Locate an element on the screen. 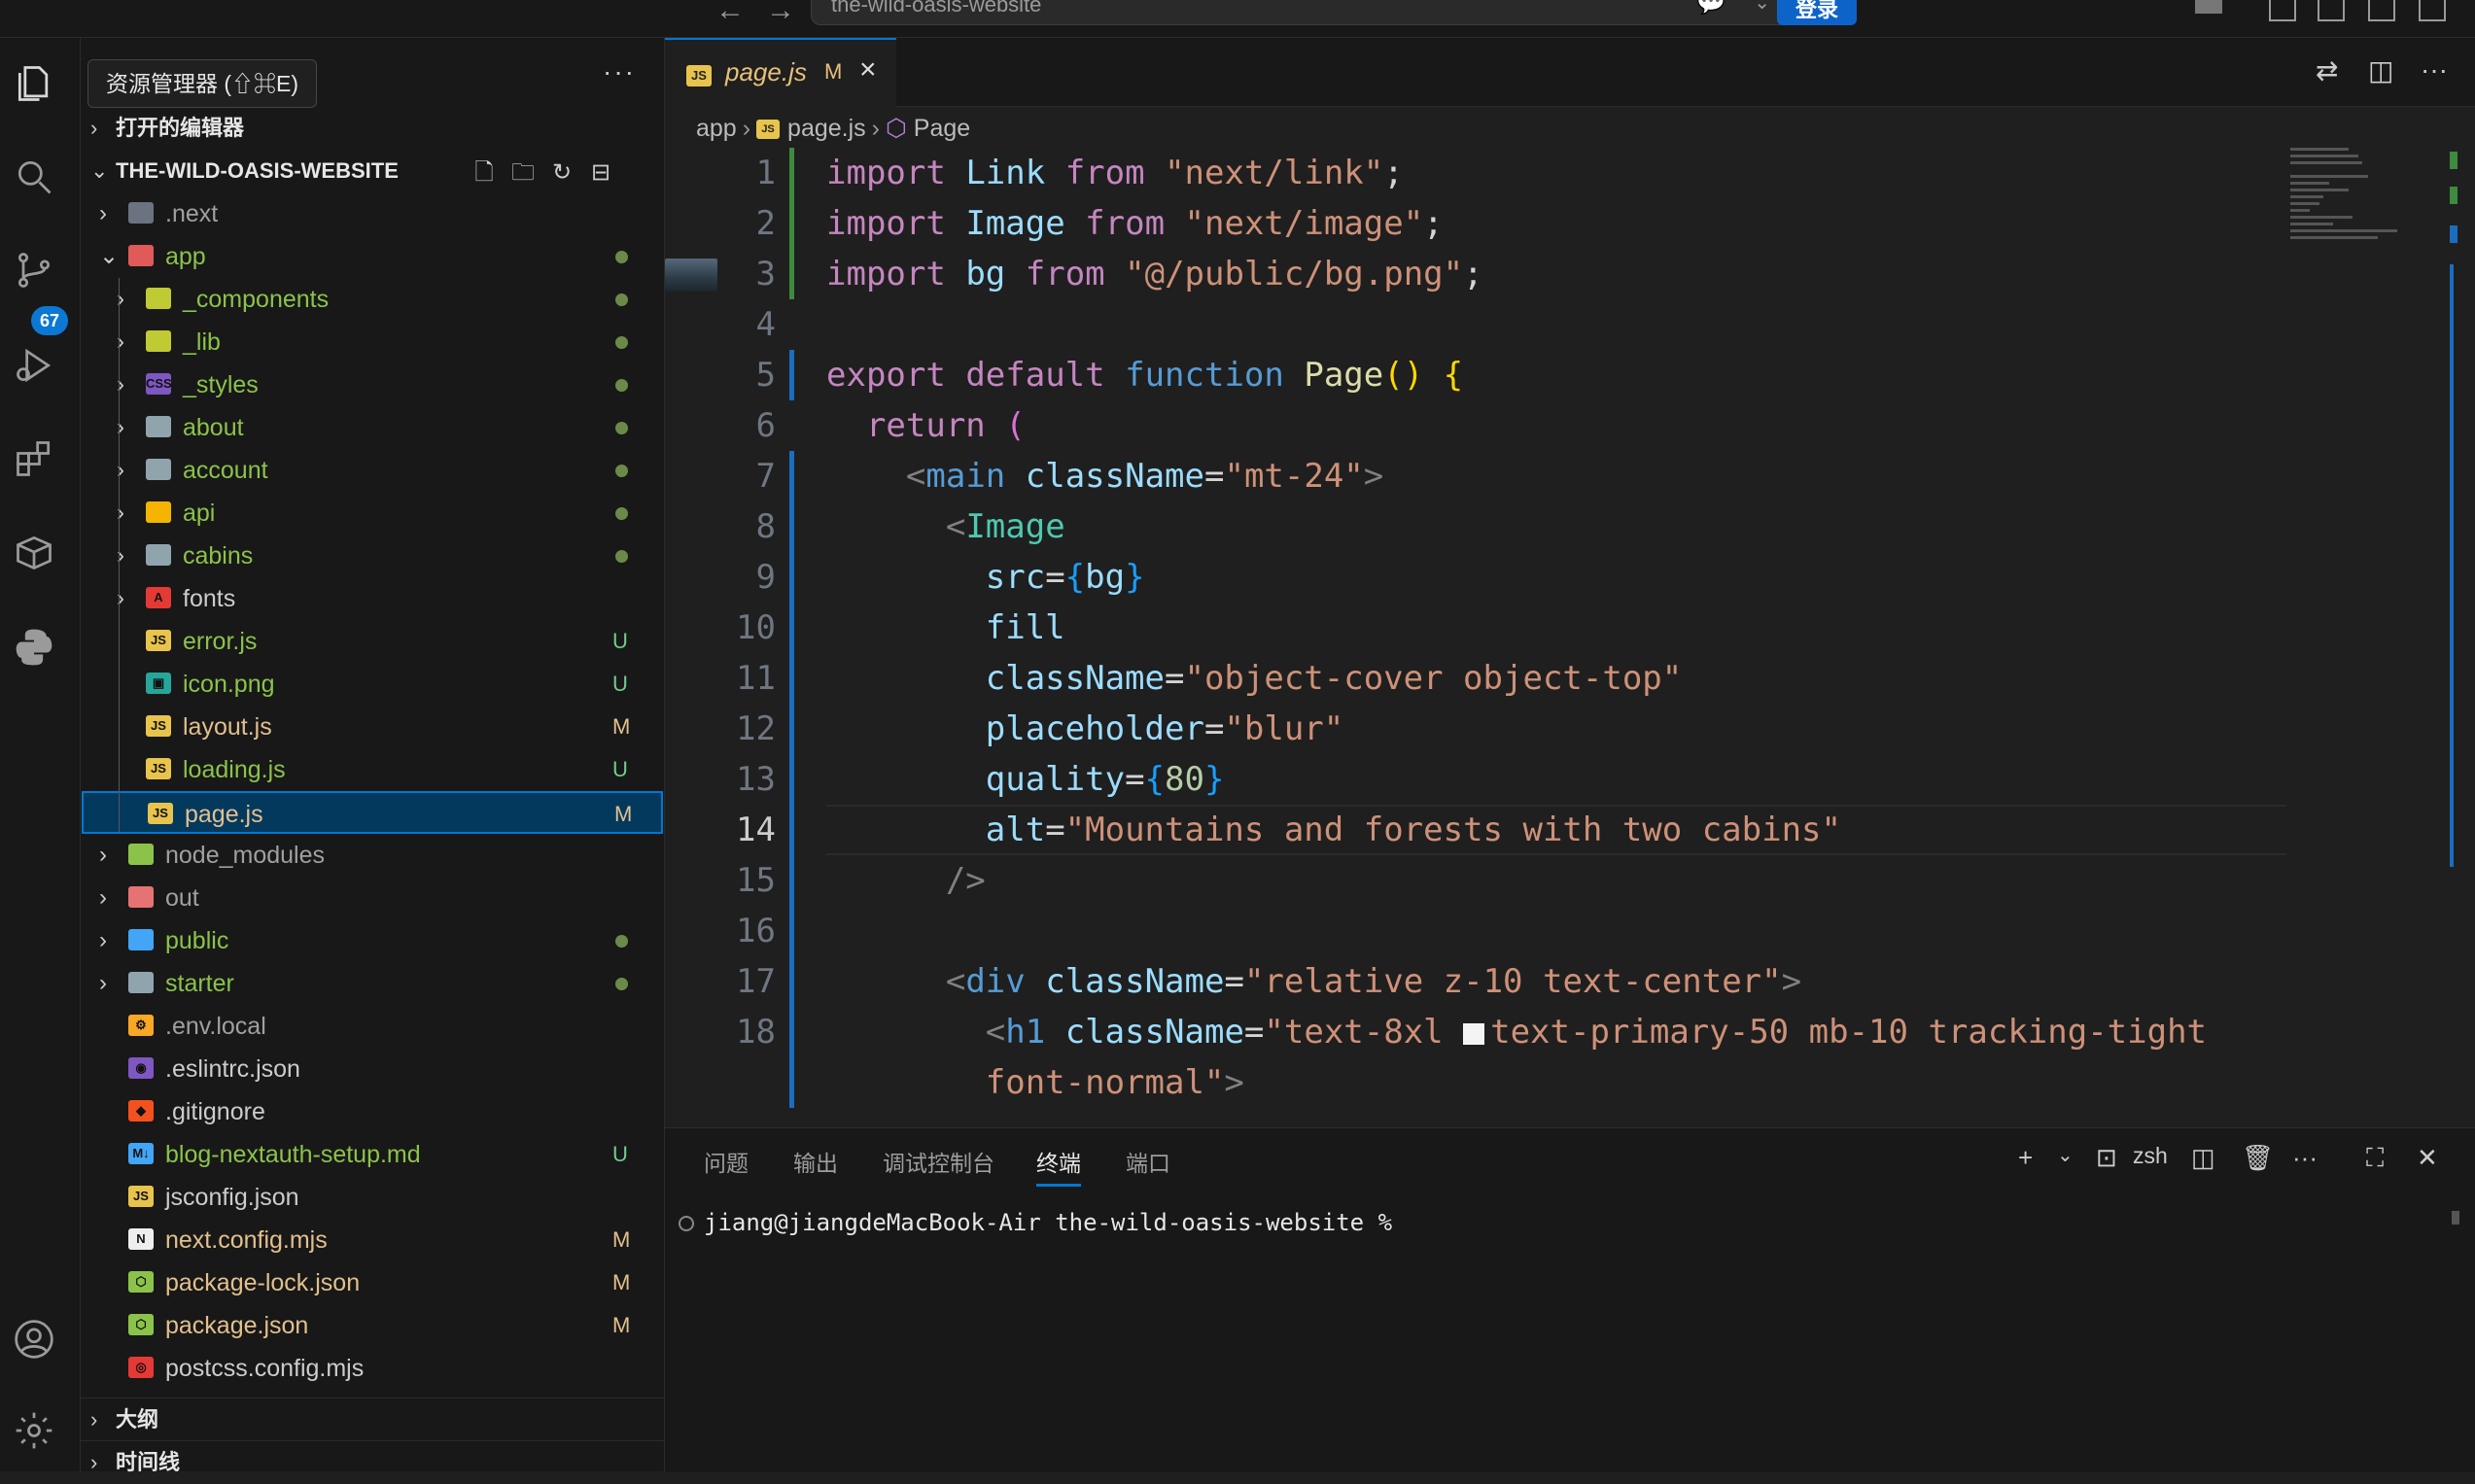  tree-file: ⬡ package-lock.json M is located at coordinates (372, 1282).